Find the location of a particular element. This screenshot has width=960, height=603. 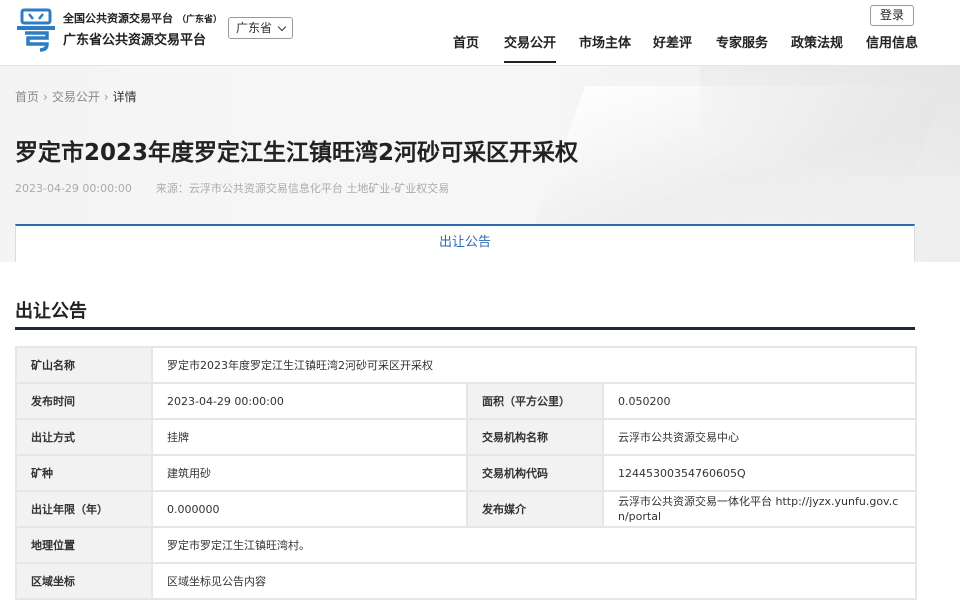

area-value: 0.050200 is located at coordinates (759, 401).